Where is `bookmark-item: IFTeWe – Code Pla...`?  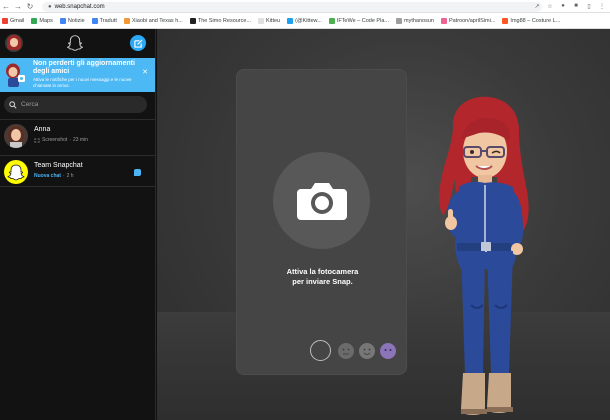 bookmark-item: IFTeWe – Code Pla... is located at coordinates (358, 20).